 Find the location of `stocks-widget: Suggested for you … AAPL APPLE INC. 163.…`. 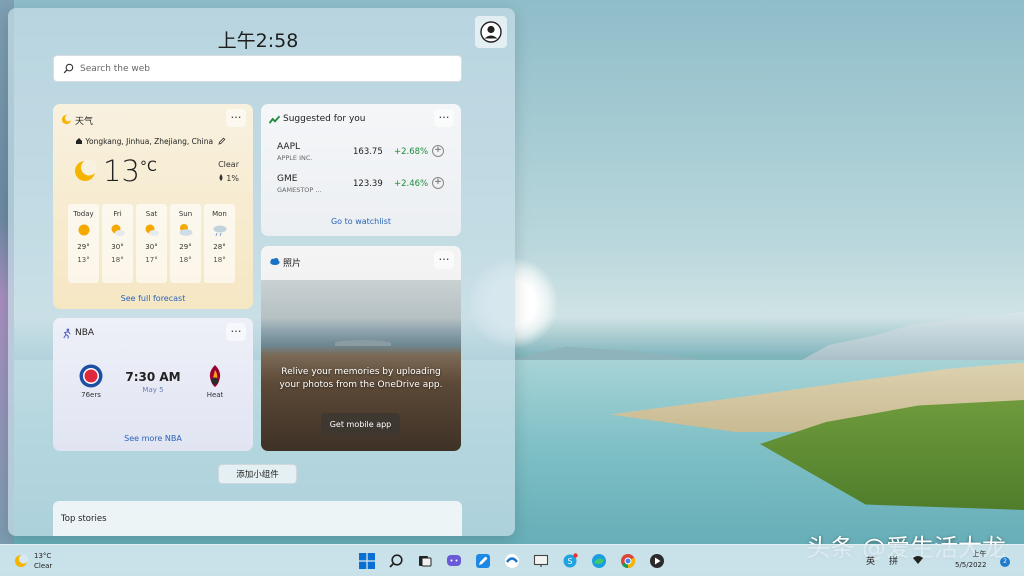

stocks-widget: Suggested for you … AAPL APPLE INC. 163.… is located at coordinates (361, 170).